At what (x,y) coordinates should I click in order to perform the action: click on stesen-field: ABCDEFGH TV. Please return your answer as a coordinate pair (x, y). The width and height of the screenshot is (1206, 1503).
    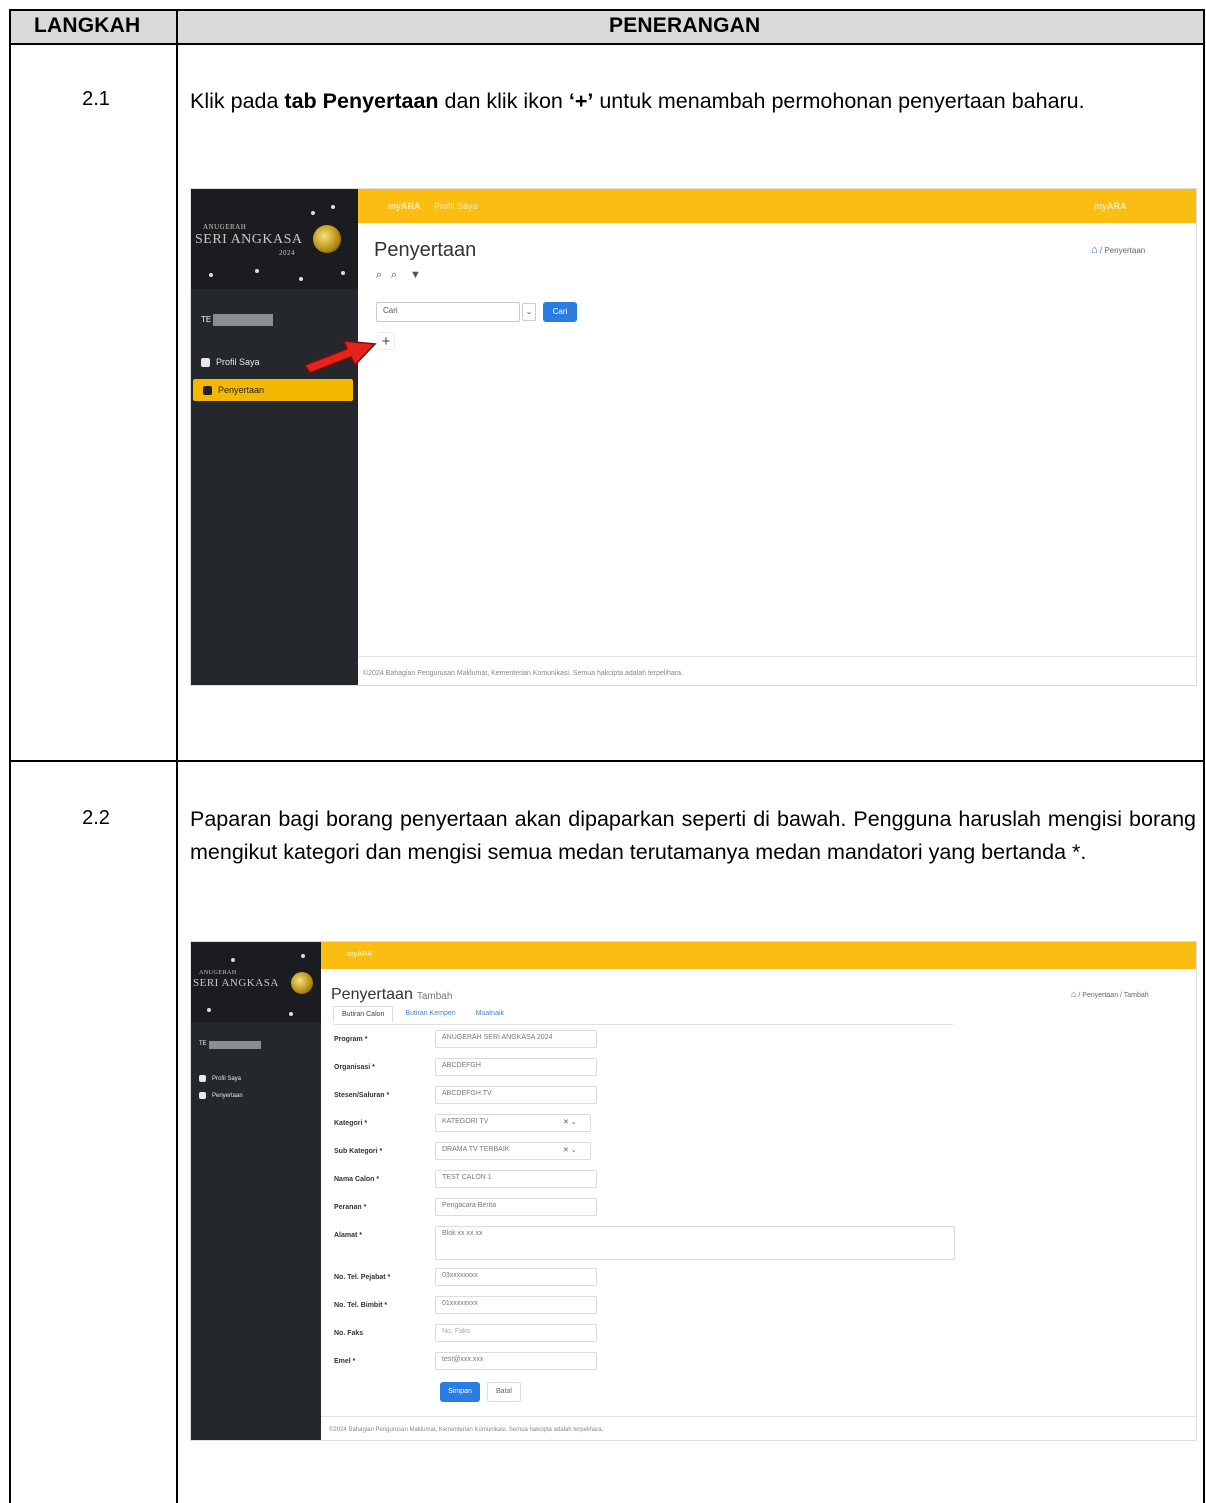
    Looking at the image, I should click on (516, 1095).